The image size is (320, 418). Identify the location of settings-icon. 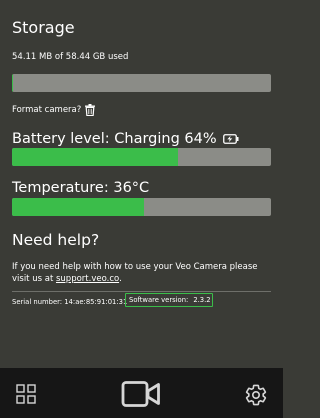
(256, 395).